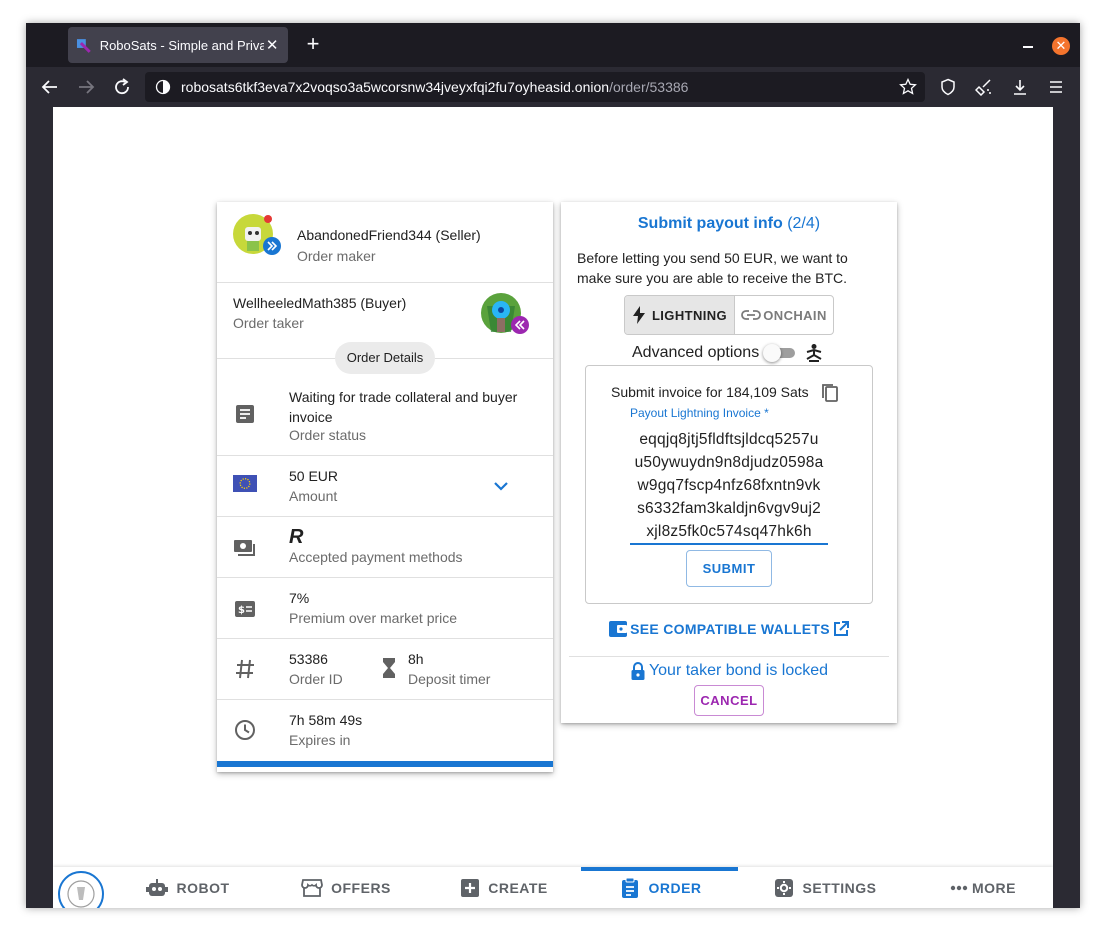  I want to click on input-underline, so click(729, 544).